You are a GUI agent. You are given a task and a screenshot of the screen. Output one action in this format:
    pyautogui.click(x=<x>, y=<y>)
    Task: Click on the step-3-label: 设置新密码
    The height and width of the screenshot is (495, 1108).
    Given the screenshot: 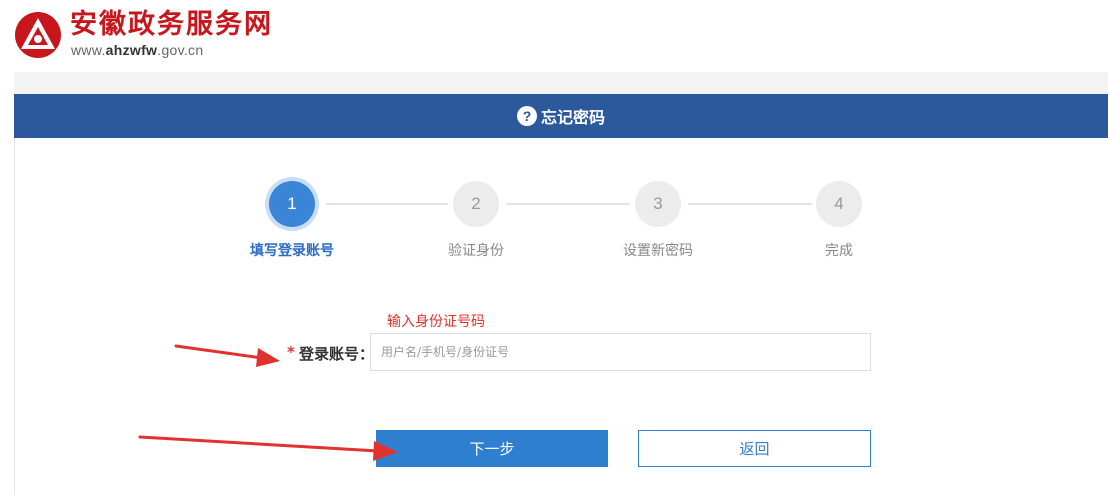 What is the action you would take?
    pyautogui.click(x=658, y=251)
    